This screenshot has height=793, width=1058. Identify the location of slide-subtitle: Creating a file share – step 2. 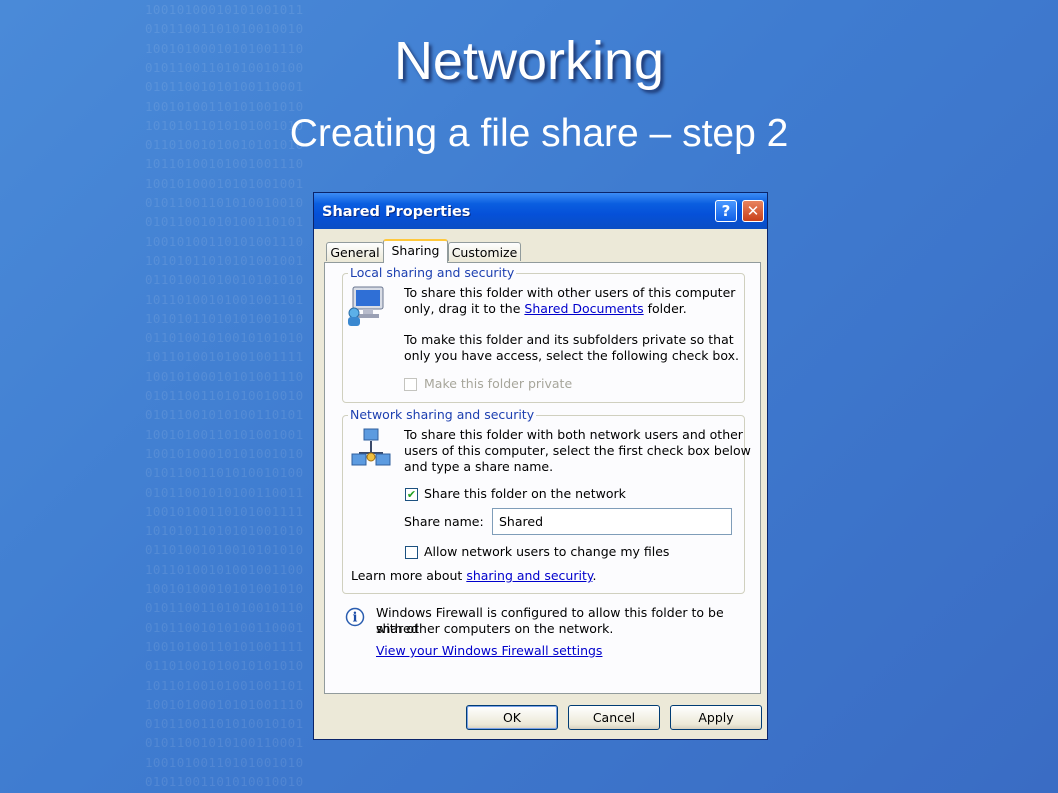
(539, 133).